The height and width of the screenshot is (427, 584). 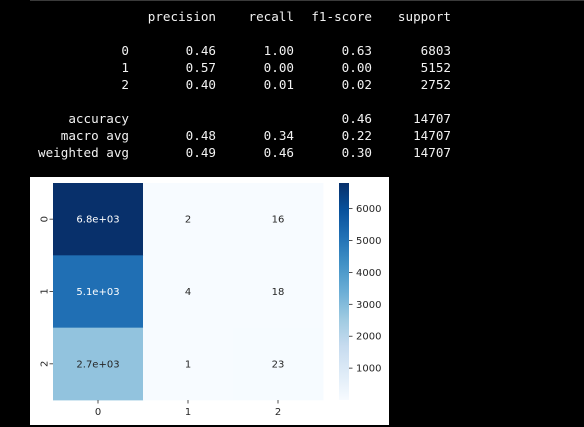 What do you see at coordinates (181, 16) in the screenshot?
I see `header-precision: precision` at bounding box center [181, 16].